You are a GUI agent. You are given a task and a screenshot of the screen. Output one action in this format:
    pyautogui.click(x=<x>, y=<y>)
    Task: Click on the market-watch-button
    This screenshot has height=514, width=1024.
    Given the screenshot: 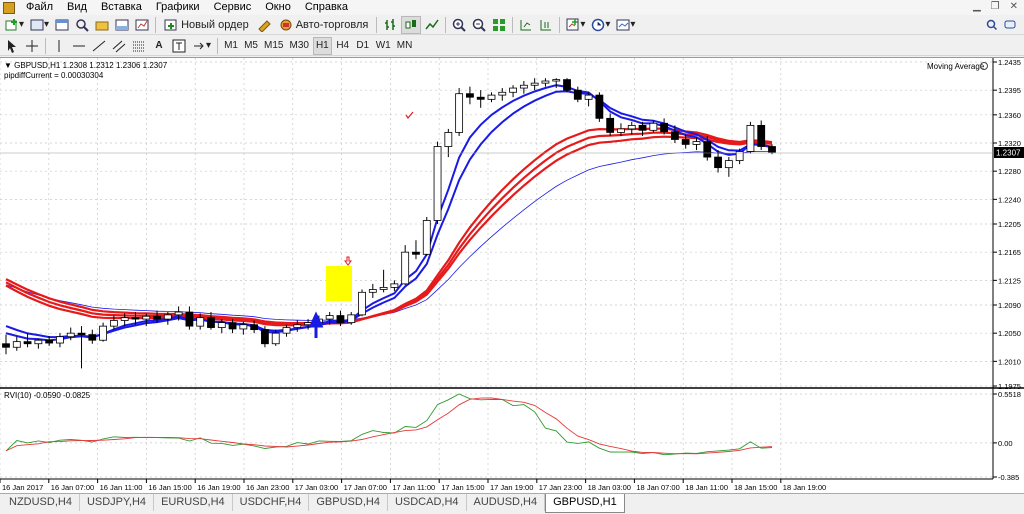 What is the action you would take?
    pyautogui.click(x=62, y=25)
    